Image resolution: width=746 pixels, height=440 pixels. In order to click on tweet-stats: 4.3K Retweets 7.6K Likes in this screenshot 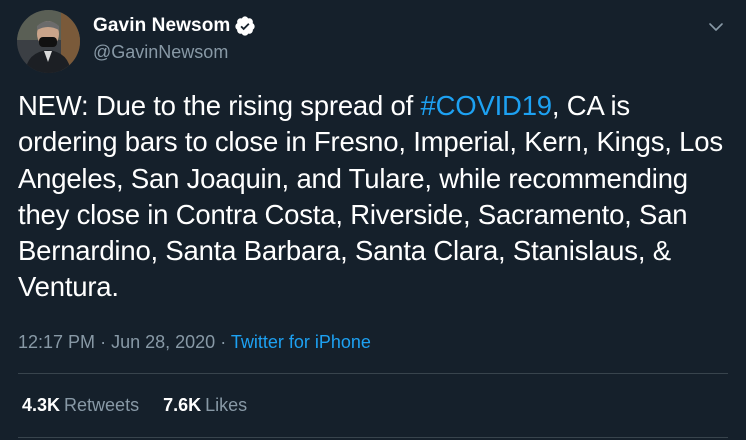, I will do `click(134, 405)`.